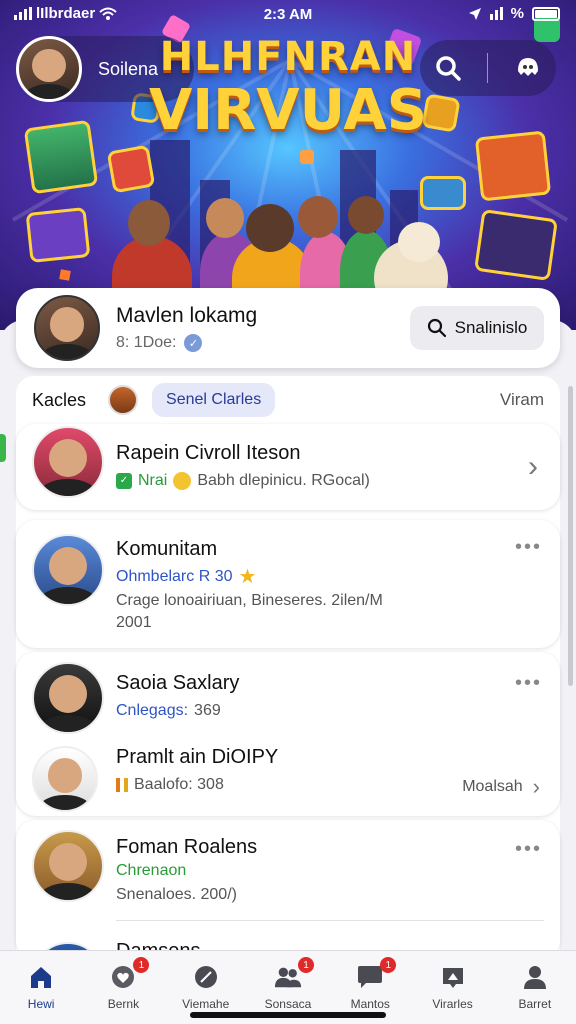  I want to click on heart-icon: 1, so click(129, 974).